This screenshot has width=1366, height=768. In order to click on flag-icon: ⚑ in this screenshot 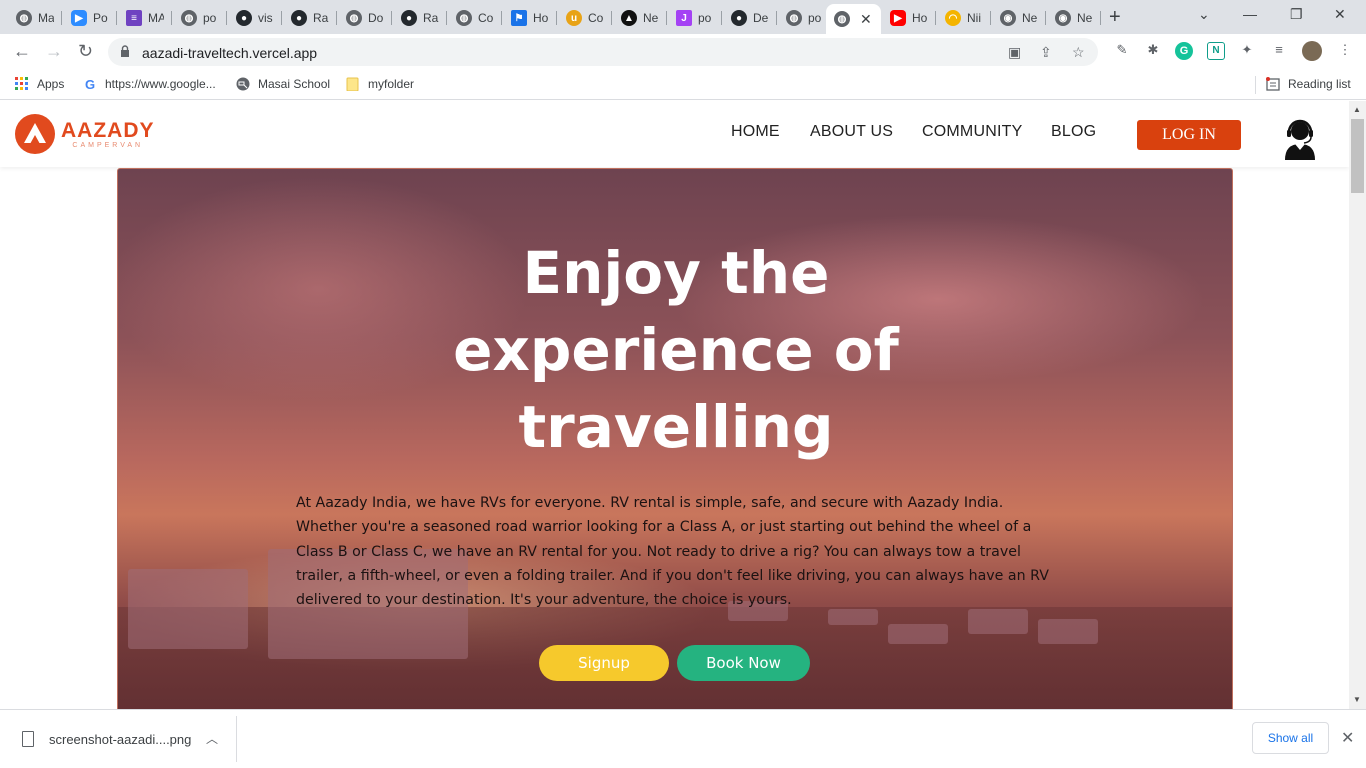, I will do `click(519, 18)`.